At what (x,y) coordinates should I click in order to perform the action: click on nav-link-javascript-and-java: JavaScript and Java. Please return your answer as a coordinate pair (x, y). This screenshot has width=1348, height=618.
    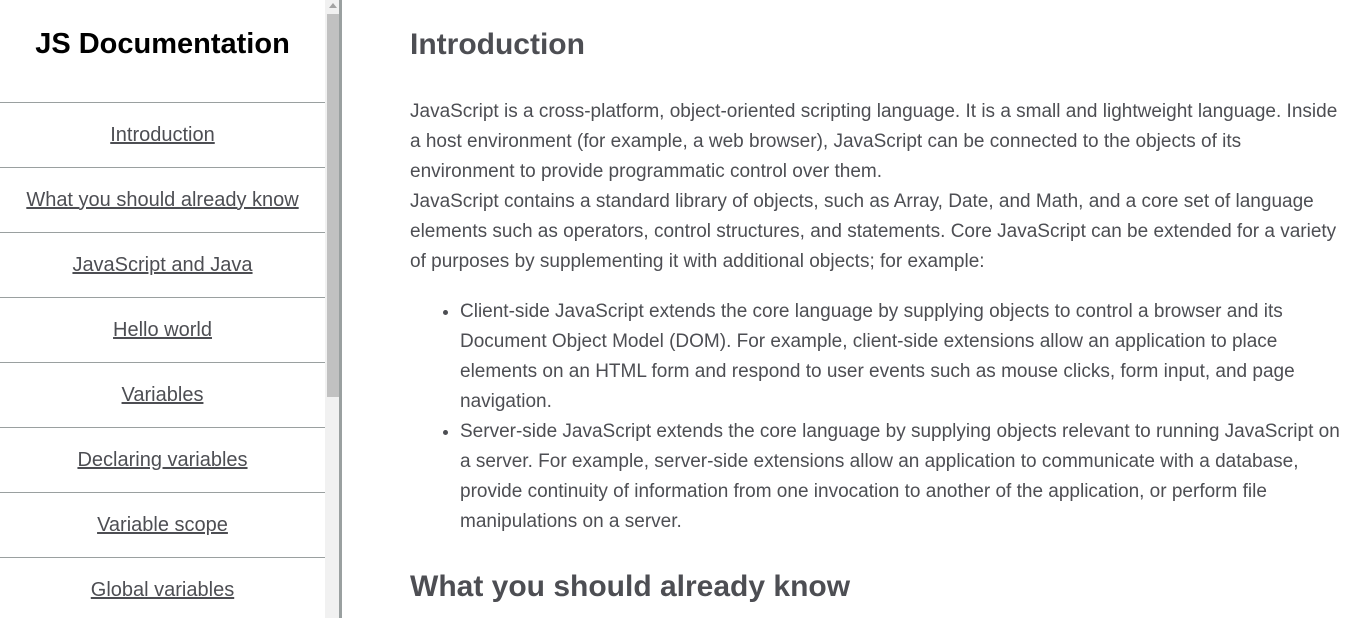
    Looking at the image, I should click on (162, 265).